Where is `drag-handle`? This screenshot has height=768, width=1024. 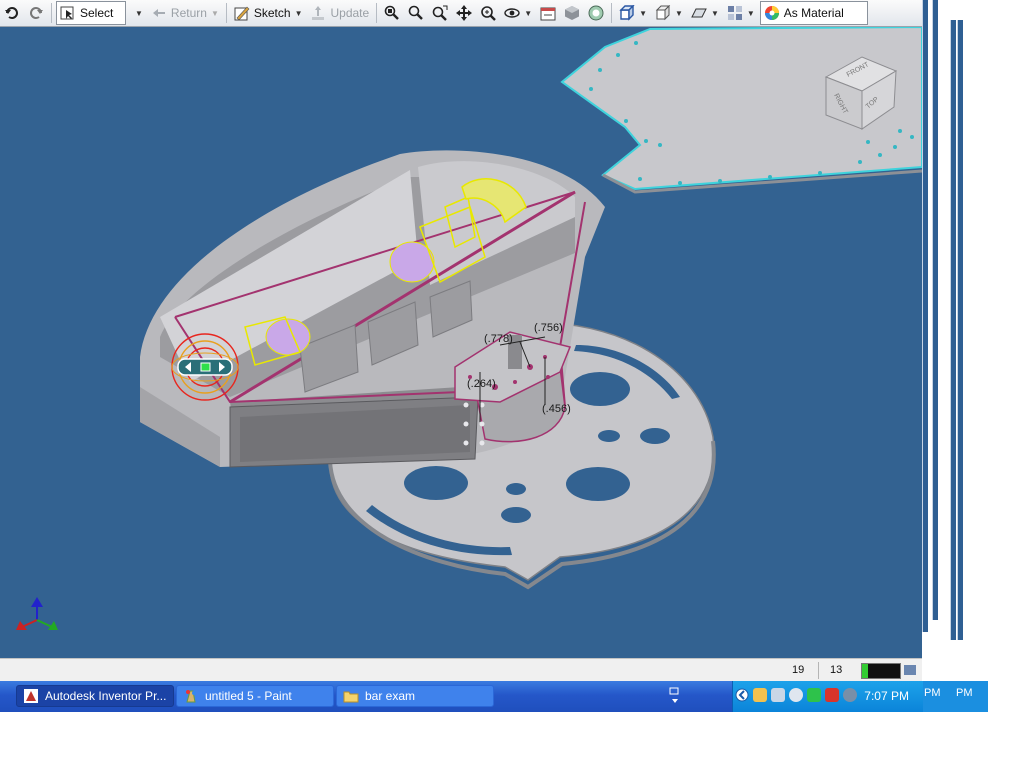
drag-handle is located at coordinates (205, 367).